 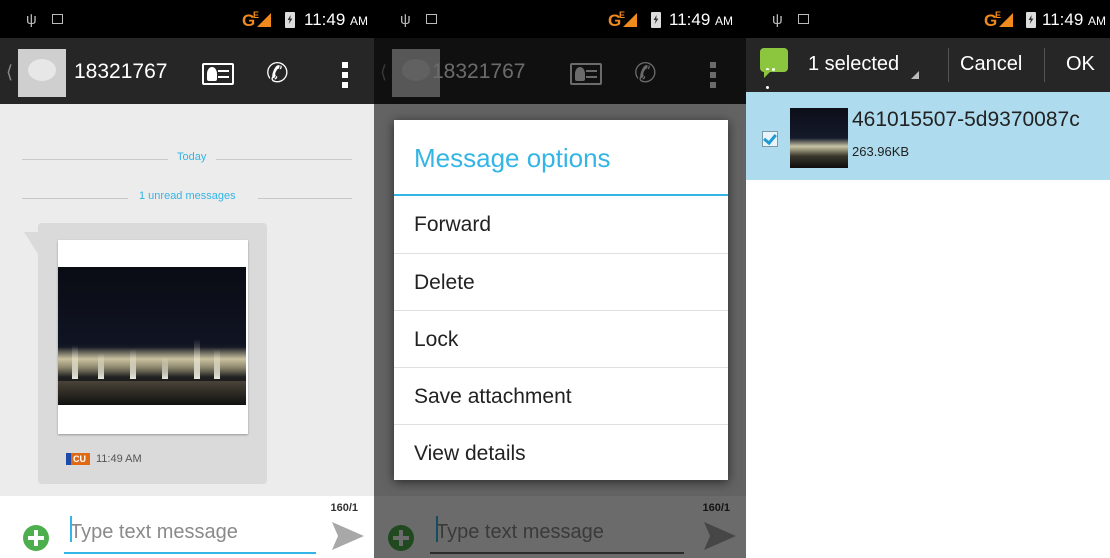 I want to click on text-cursor, so click(x=71, y=529).